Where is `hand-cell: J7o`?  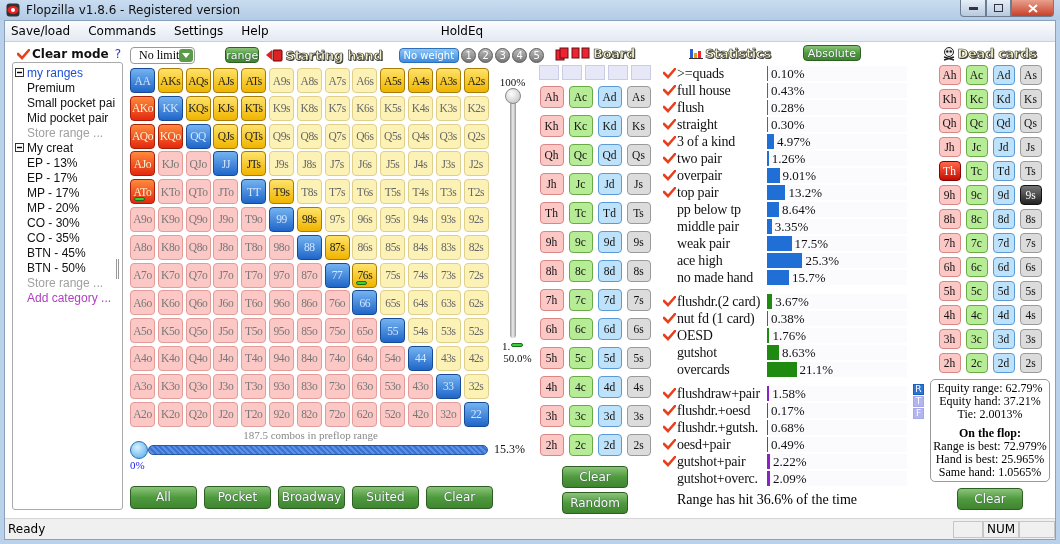
hand-cell: J7o is located at coordinates (226, 275).